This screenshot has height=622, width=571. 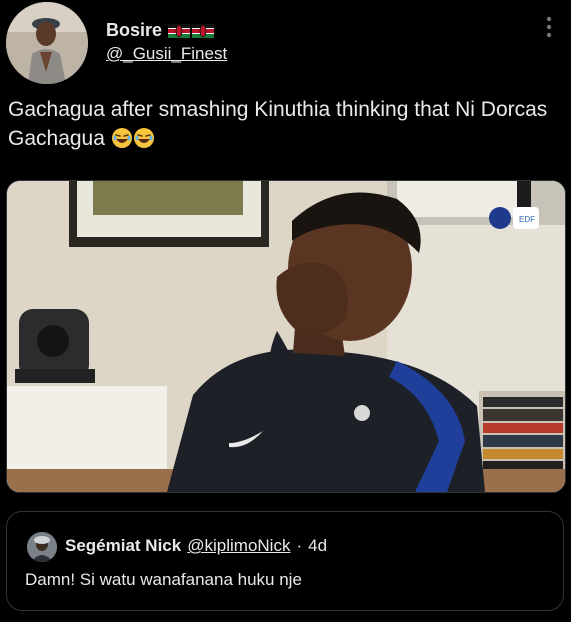 What do you see at coordinates (166, 54) in the screenshot?
I see `author-handle: @_Gusii_Finest` at bounding box center [166, 54].